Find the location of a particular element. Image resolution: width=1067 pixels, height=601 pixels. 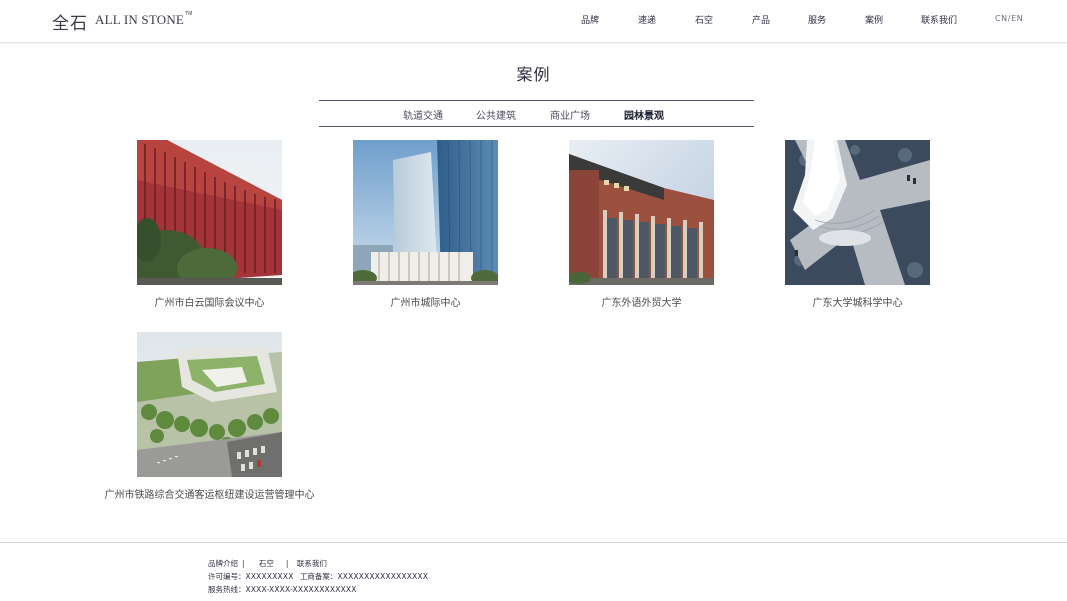

case-card: 广州市白云国际会议中心 is located at coordinates (209, 224).